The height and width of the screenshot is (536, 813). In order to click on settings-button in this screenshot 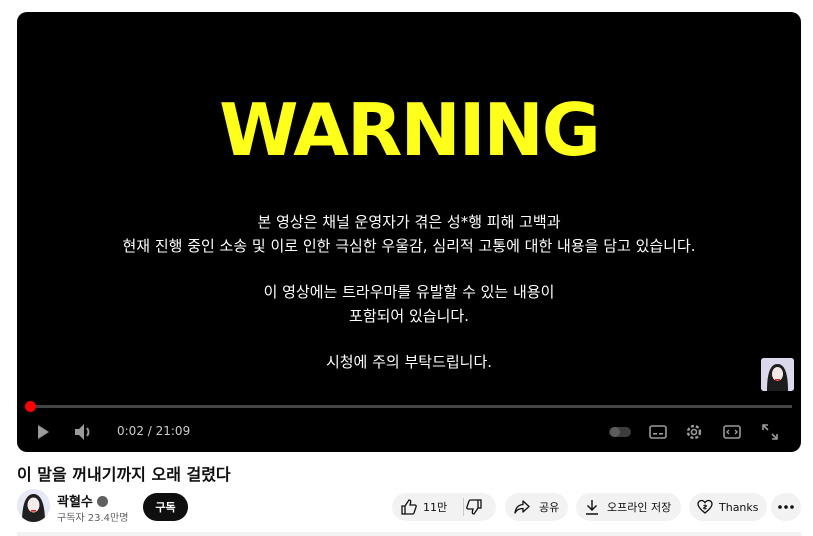, I will do `click(694, 432)`.